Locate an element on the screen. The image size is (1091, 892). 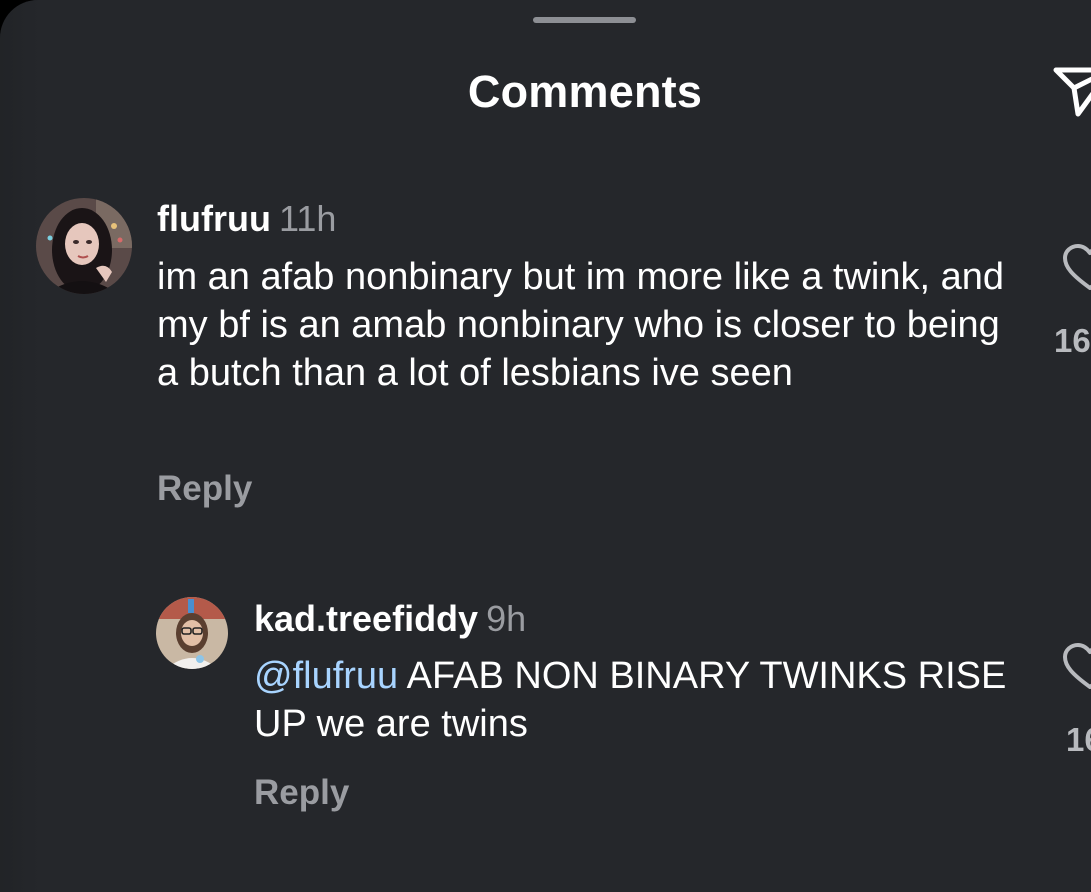
comment-timestamp: 11h is located at coordinates (307, 218).